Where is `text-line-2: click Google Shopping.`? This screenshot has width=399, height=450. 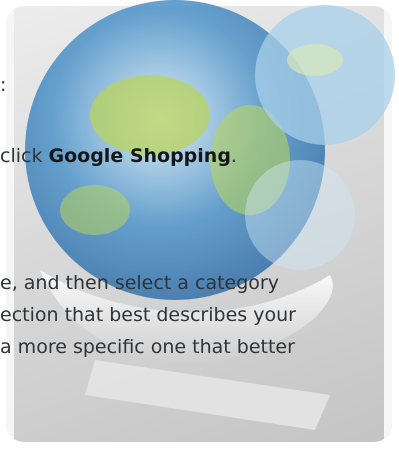
text-line-2: click Google Shopping. is located at coordinates (118, 156).